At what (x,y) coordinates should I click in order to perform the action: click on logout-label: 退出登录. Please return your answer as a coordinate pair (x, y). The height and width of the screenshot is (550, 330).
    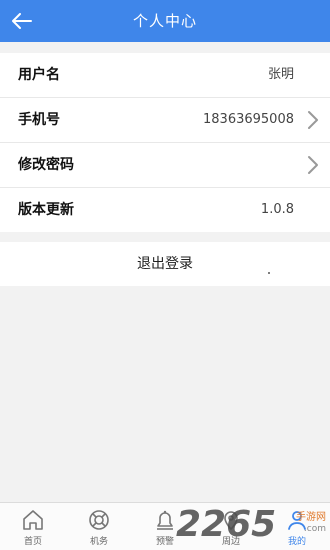
    Looking at the image, I should click on (165, 264).